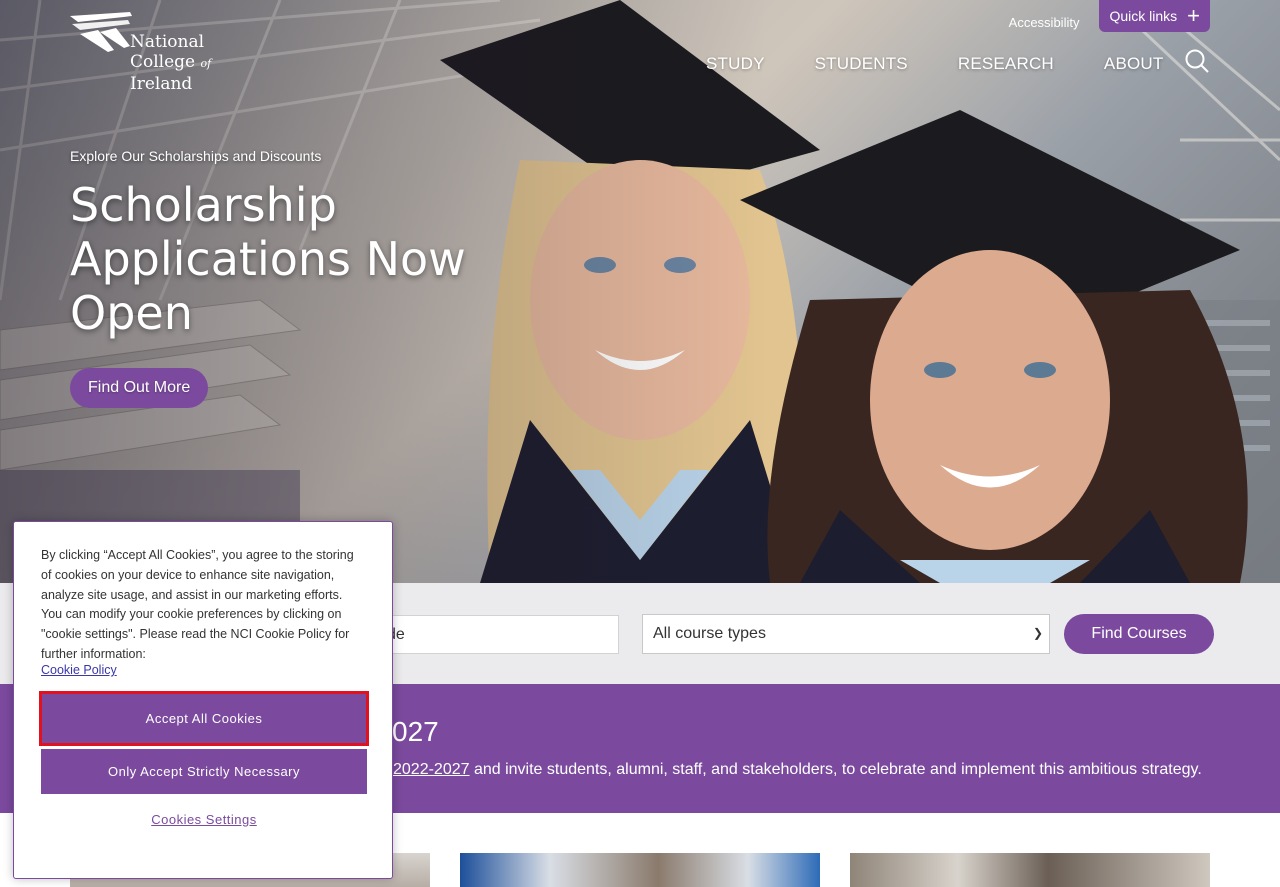 Image resolution: width=1280 pixels, height=887 pixels. I want to click on logo-wordmark: National College of Ireland, so click(170, 63).